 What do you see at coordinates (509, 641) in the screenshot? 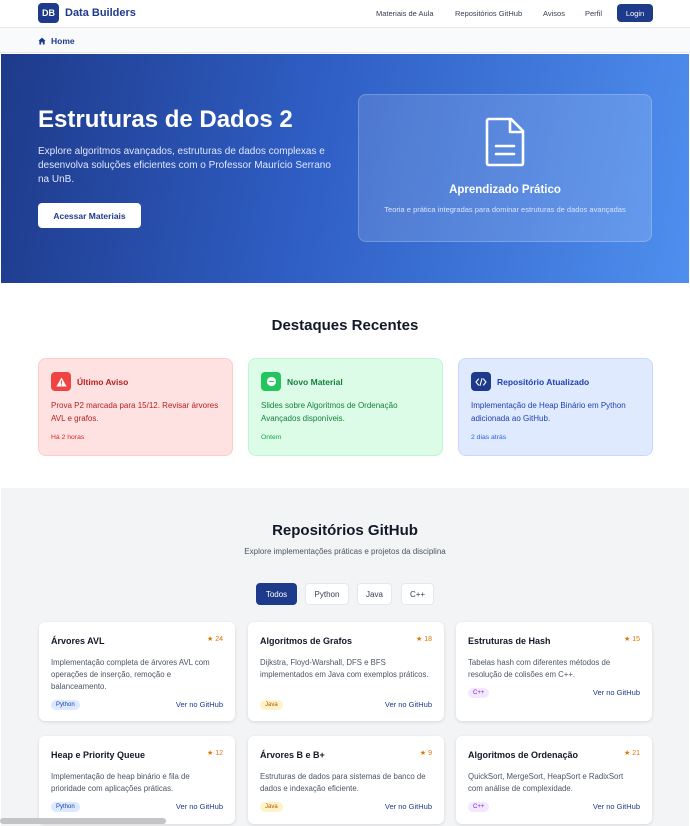
I see `repo-name: Estruturas de Hash` at bounding box center [509, 641].